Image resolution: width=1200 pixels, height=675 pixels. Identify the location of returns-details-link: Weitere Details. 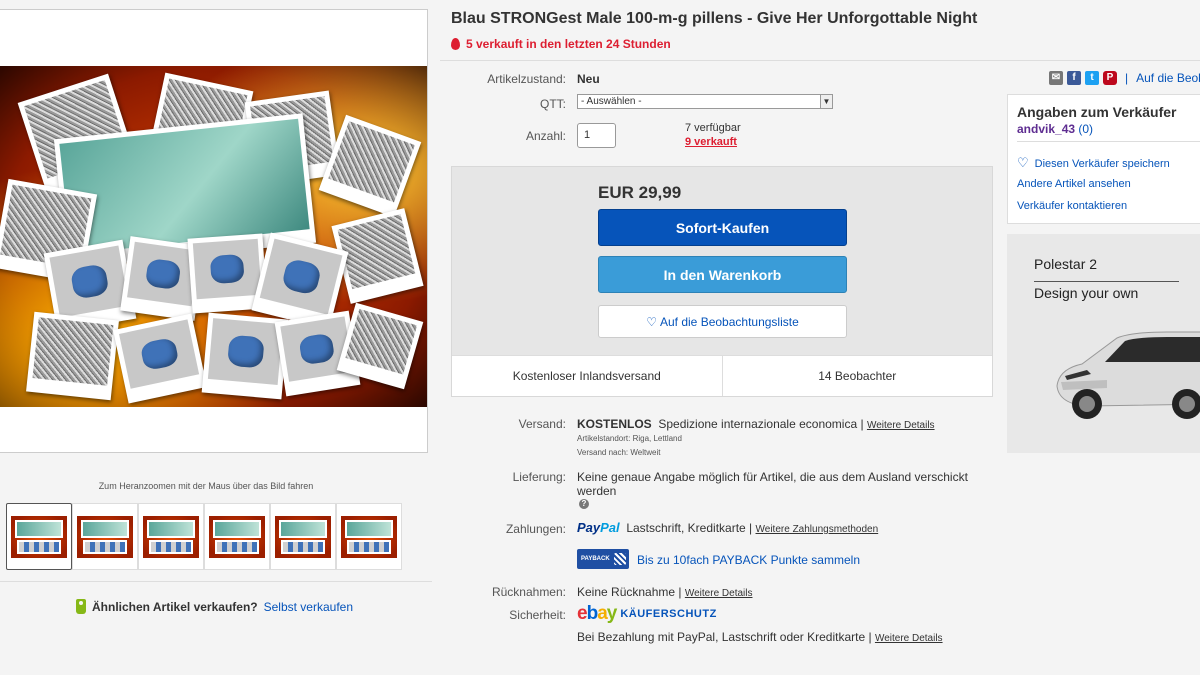
(719, 593).